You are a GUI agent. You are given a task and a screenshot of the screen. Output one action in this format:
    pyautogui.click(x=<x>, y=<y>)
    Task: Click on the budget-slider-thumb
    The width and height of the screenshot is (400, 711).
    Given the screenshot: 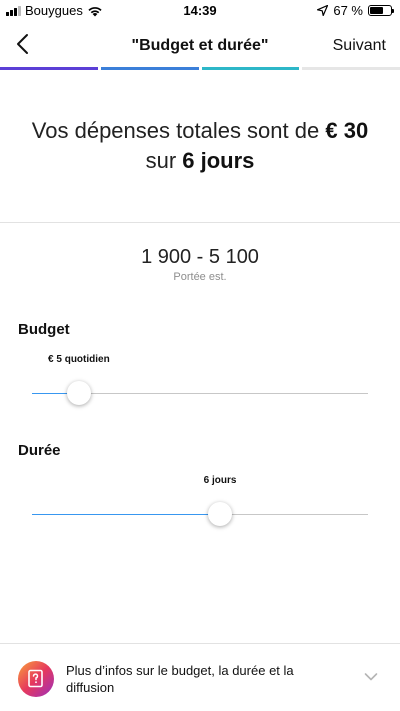 What is the action you would take?
    pyautogui.click(x=79, y=393)
    